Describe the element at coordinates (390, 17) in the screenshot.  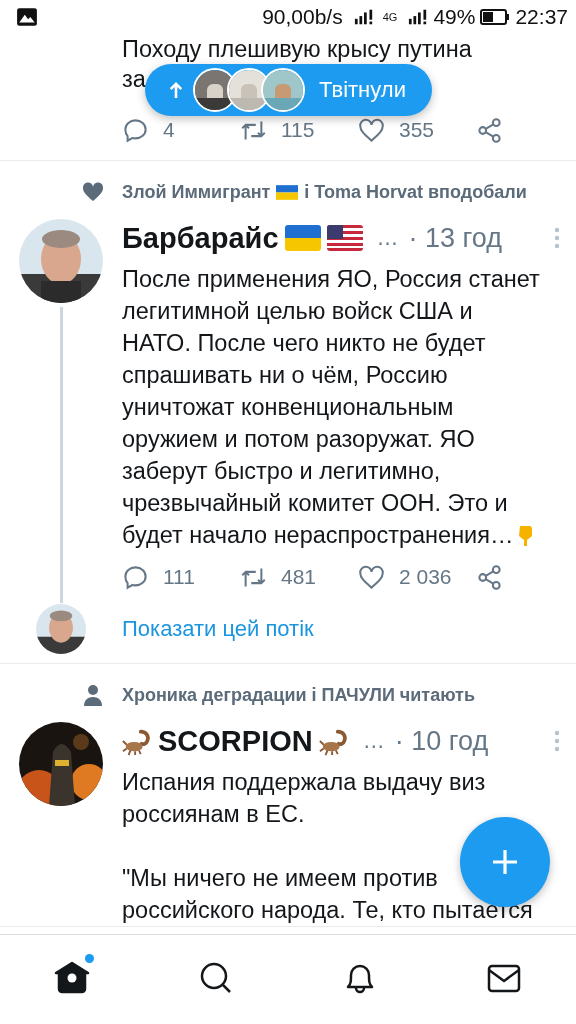
I see `network-type: 4G` at that location.